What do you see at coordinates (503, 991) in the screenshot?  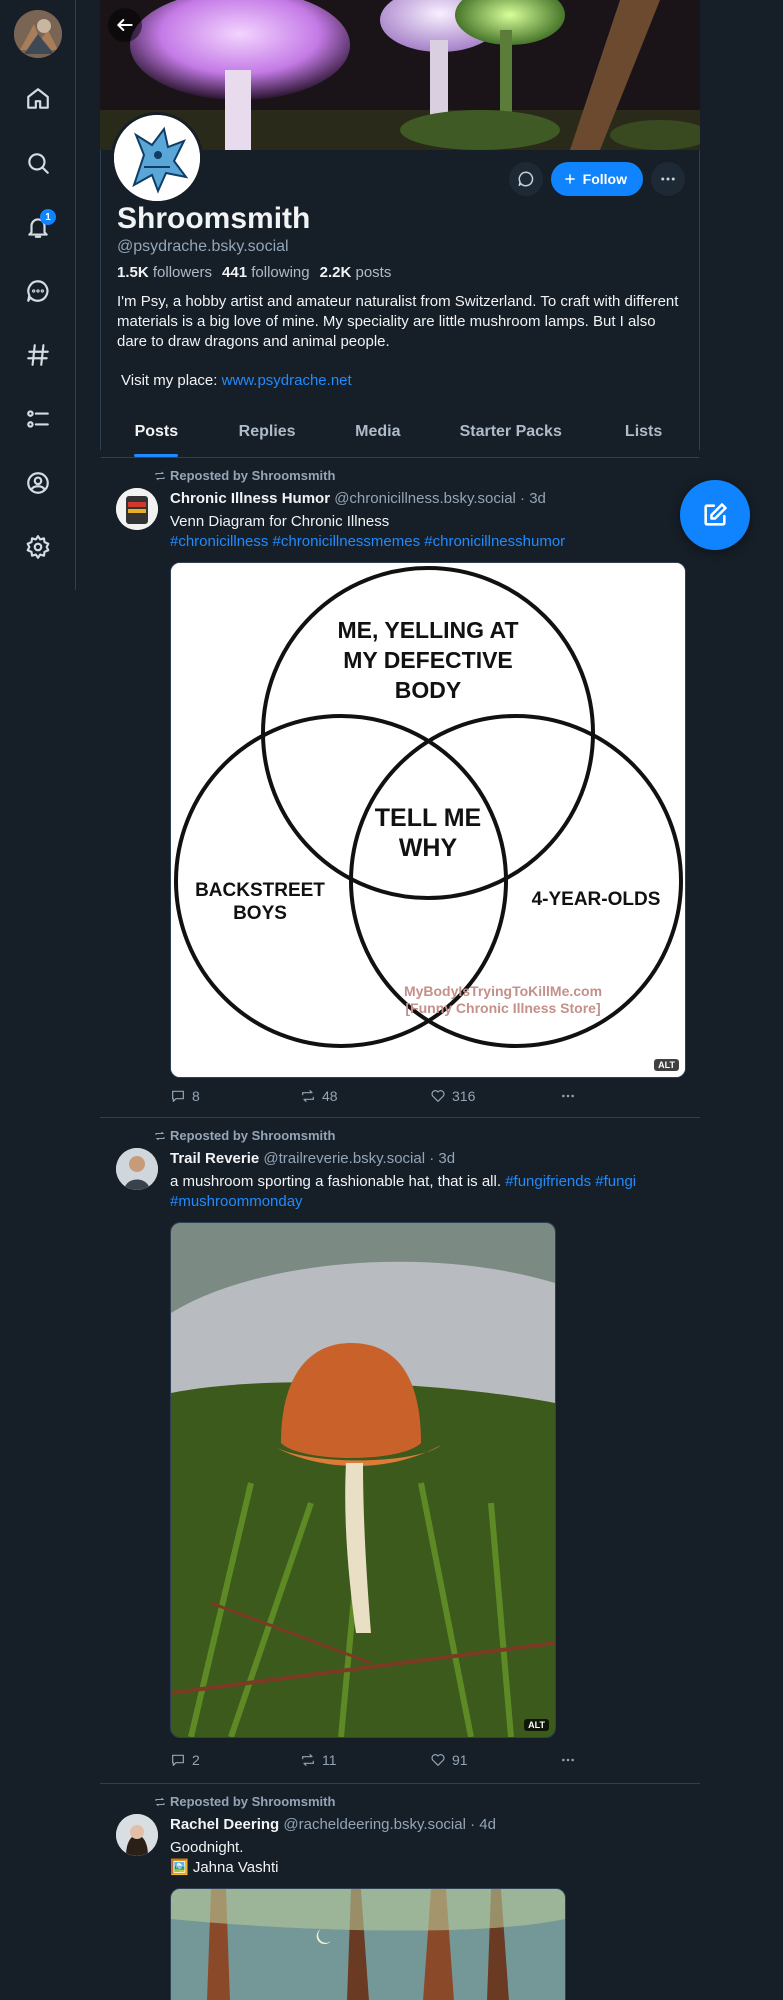 I see `venn-watermark-1: MyBodyIsTryingToKillMe.com` at bounding box center [503, 991].